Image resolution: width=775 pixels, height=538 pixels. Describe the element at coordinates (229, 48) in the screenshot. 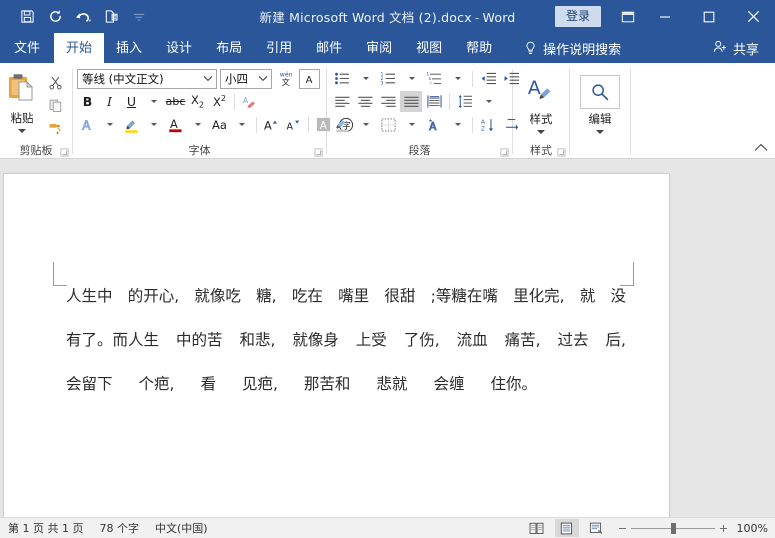

I see `tab-layout: 布局` at that location.